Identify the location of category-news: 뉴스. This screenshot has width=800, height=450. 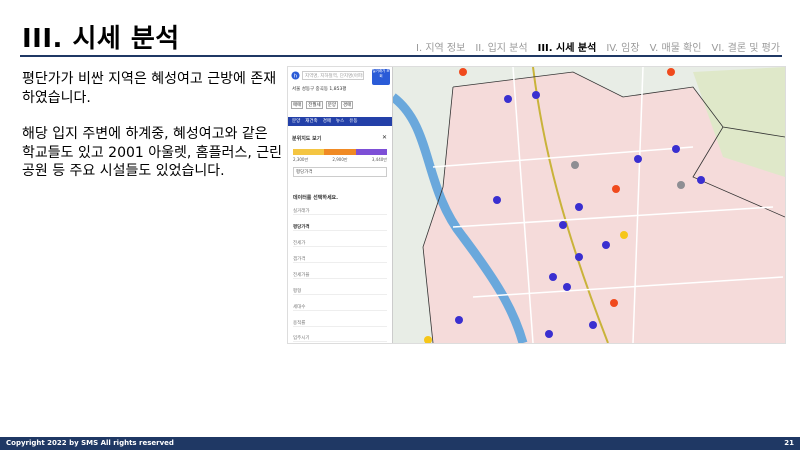
(340, 121).